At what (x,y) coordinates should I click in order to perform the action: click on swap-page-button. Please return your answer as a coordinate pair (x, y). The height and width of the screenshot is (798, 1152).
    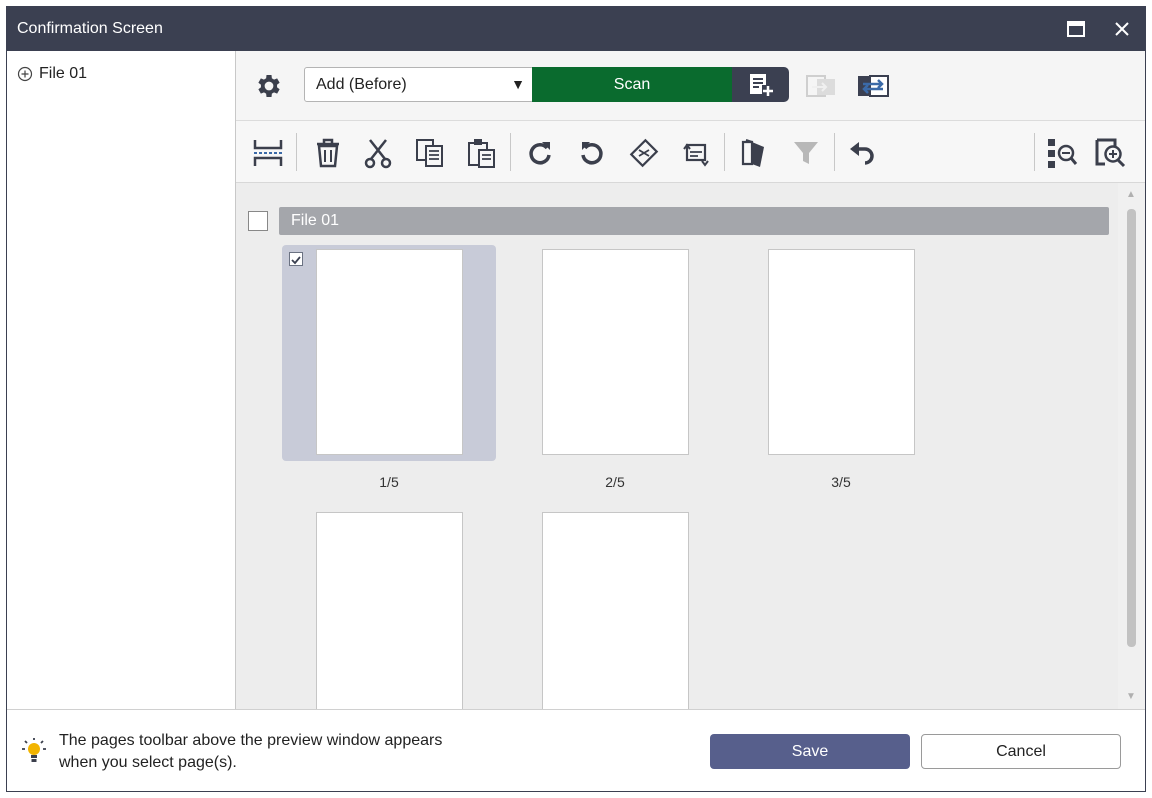
    Looking at the image, I should click on (873, 86).